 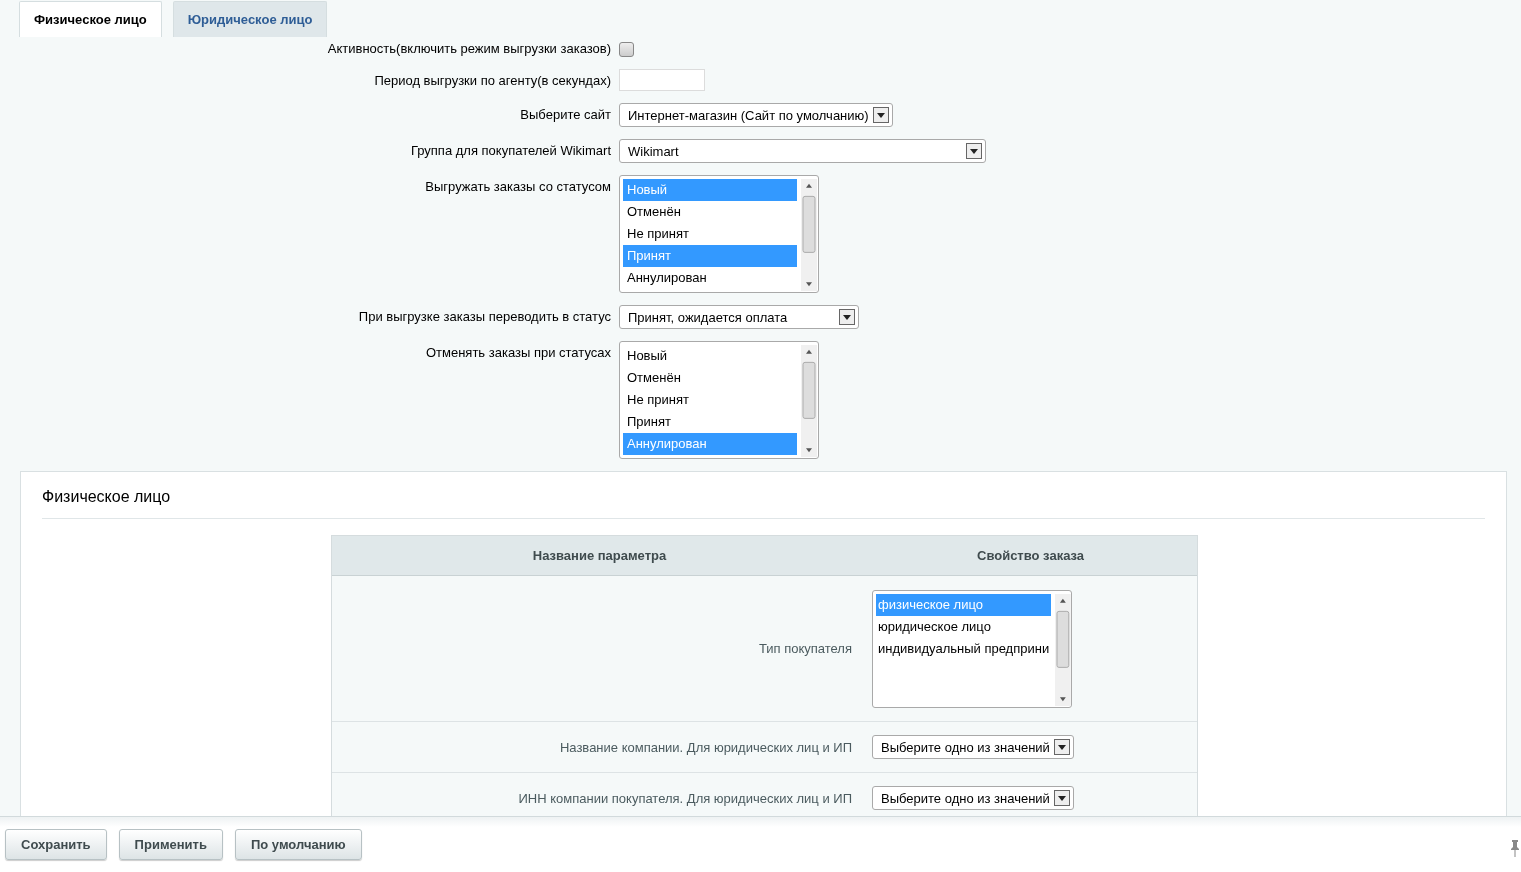 What do you see at coordinates (802, 151) in the screenshot?
I see `select-field: Wikimart` at bounding box center [802, 151].